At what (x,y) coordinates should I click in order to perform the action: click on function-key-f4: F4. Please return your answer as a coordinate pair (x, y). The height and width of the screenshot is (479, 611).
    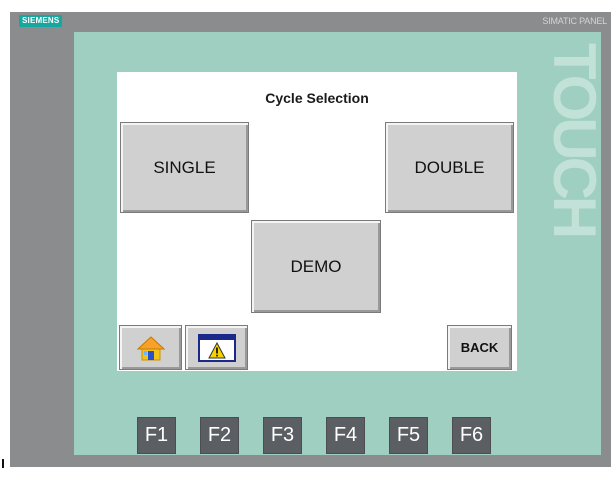
    Looking at the image, I should click on (345, 435).